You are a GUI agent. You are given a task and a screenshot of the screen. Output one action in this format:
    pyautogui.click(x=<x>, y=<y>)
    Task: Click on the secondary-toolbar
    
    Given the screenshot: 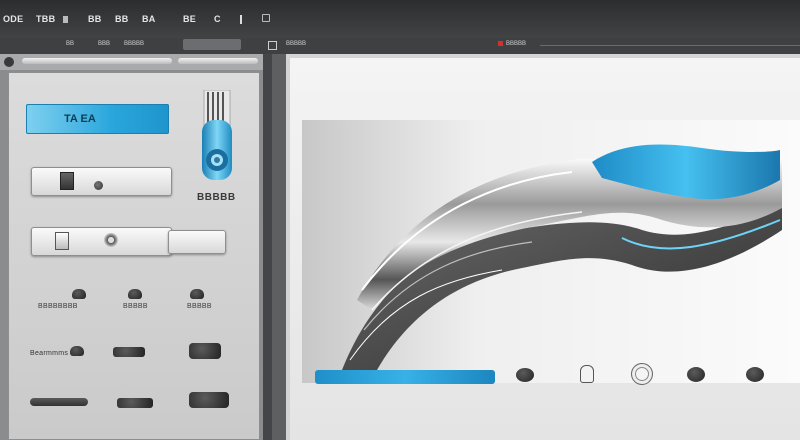 What is the action you would take?
    pyautogui.click(x=400, y=46)
    